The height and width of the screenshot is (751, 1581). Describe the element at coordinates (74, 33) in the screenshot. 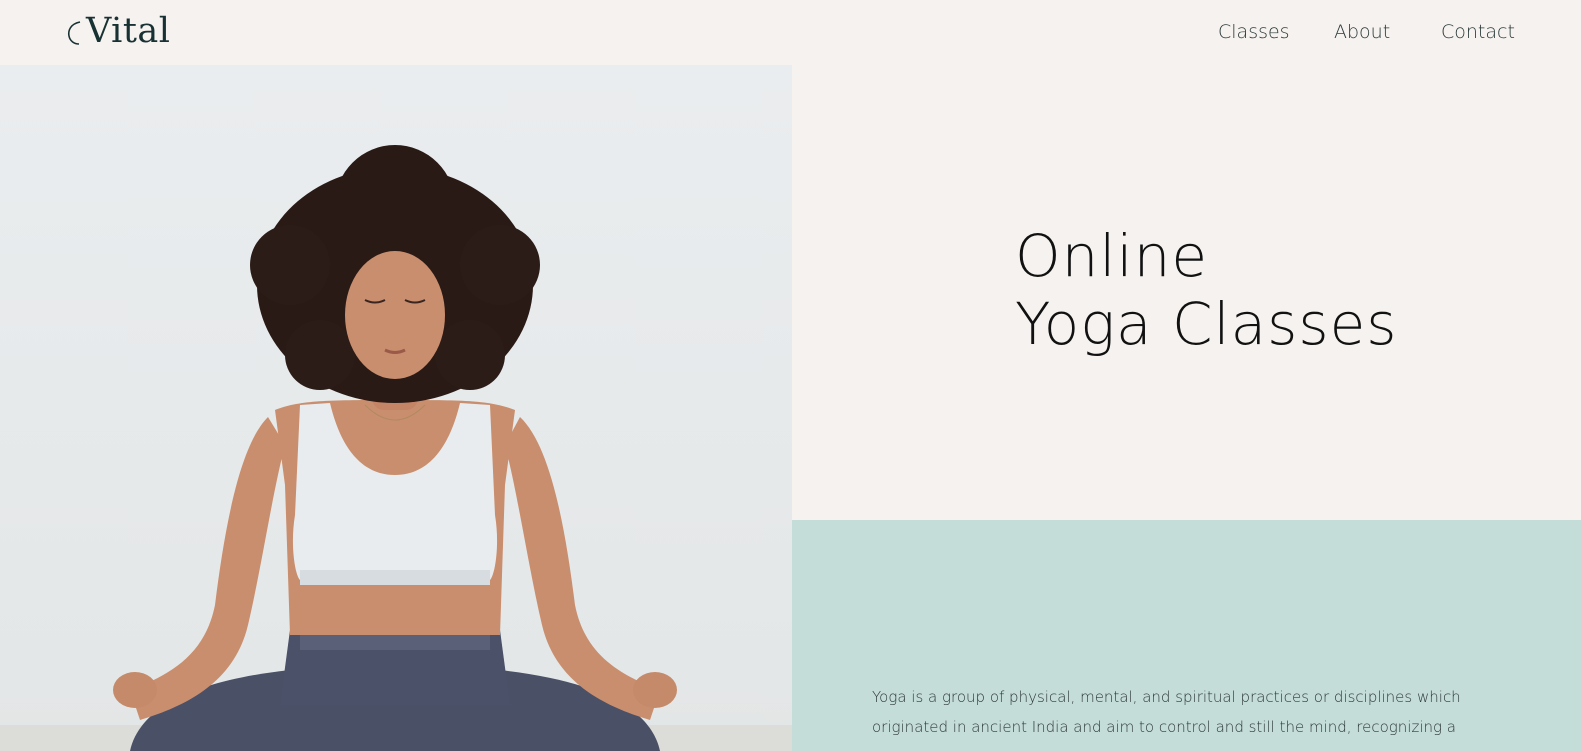

I see `moon-logo-icon` at that location.